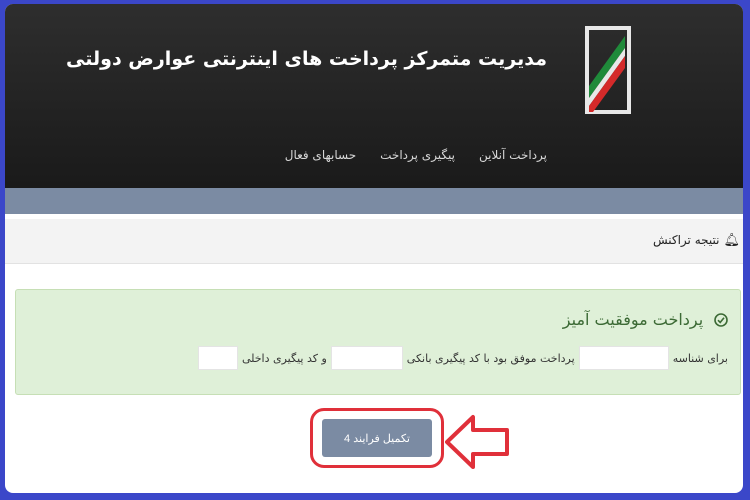  What do you see at coordinates (633, 319) in the screenshot?
I see `alert-heading-text: پرداخت موفقیت آمیز` at bounding box center [633, 319].